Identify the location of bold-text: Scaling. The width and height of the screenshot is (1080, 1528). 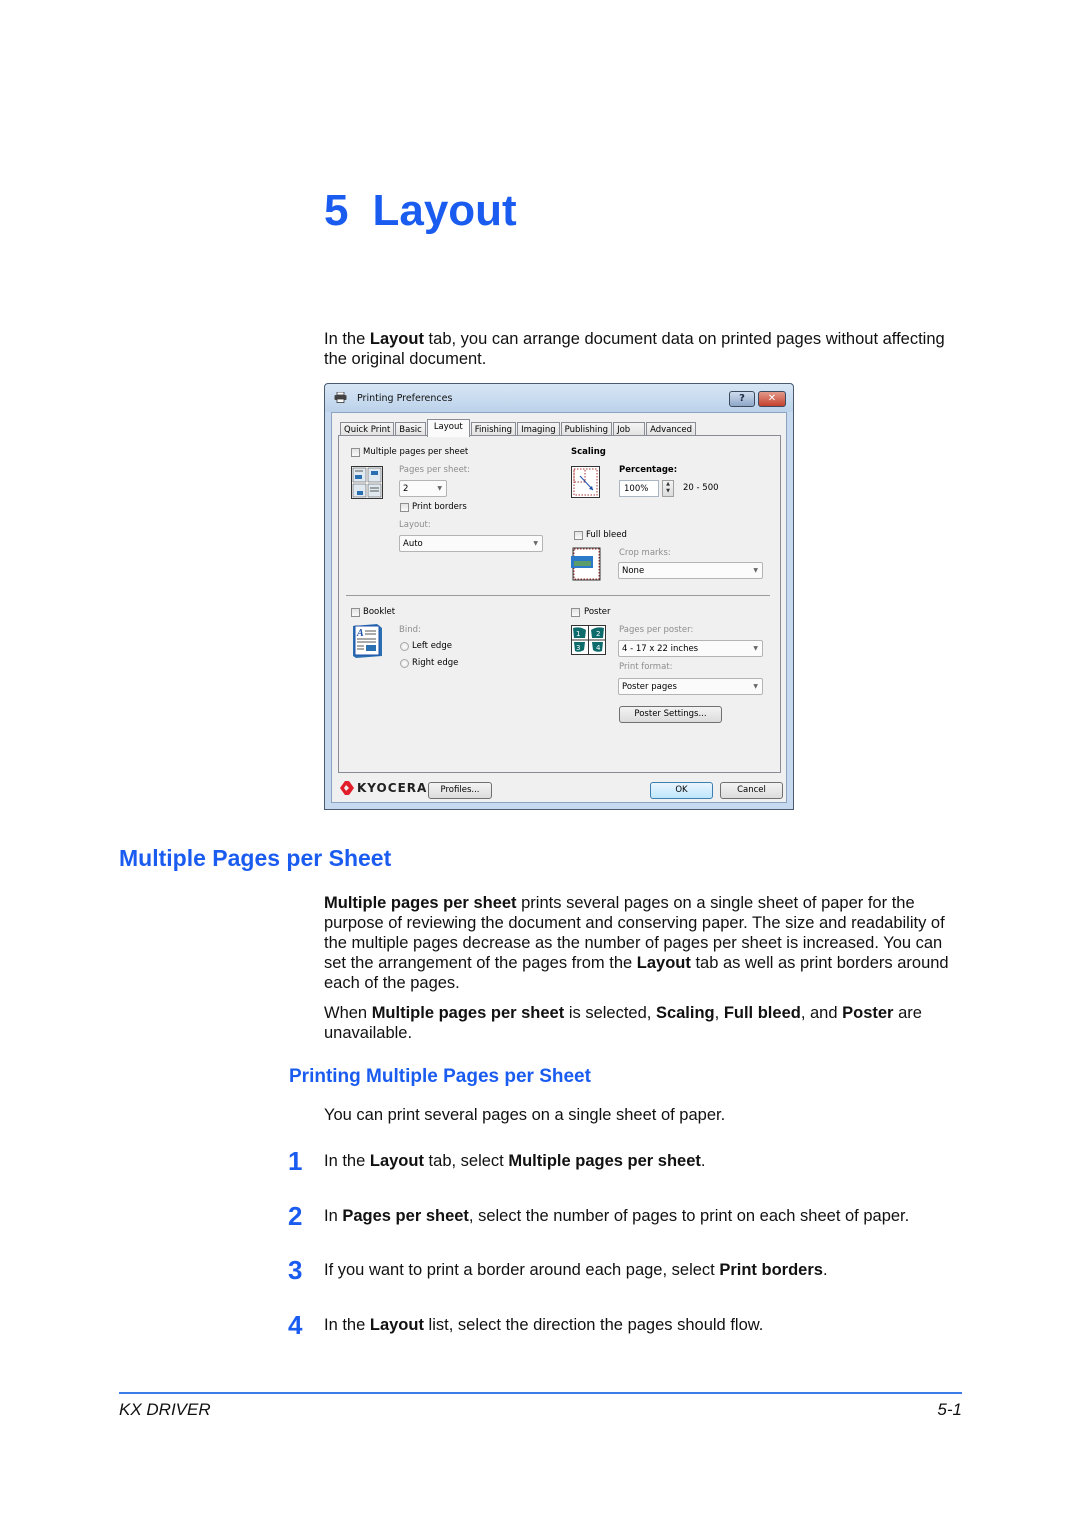
(685, 1013).